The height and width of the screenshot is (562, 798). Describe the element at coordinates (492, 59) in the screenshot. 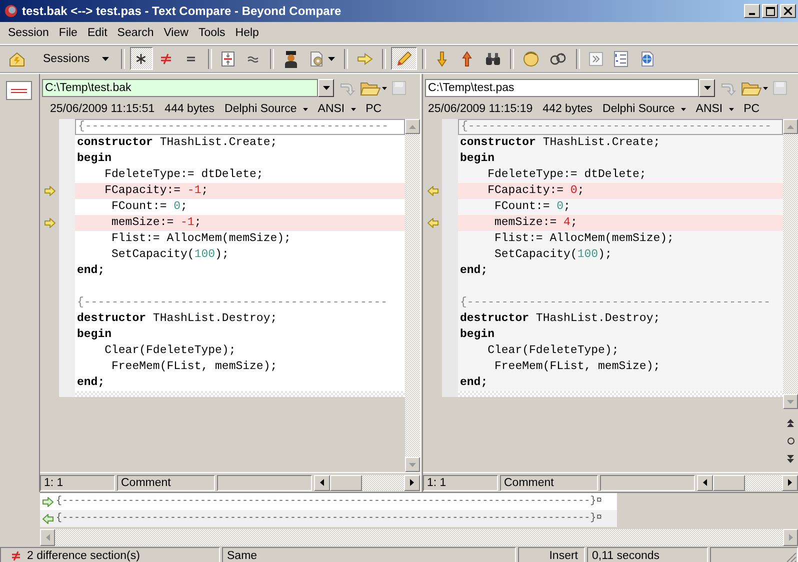

I see `binoculars-icon` at that location.